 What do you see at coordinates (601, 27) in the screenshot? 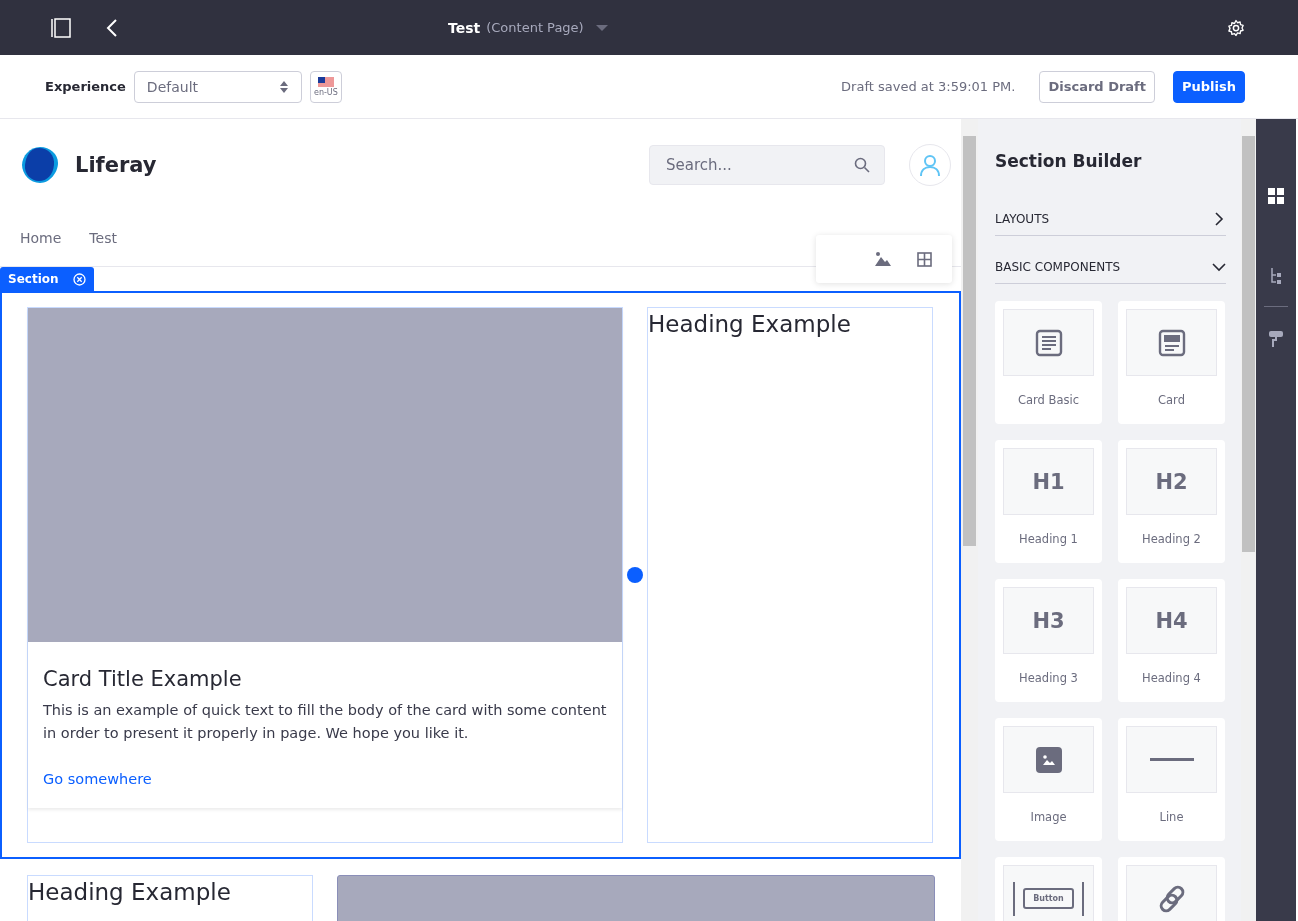
I see `caret-icon` at bounding box center [601, 27].